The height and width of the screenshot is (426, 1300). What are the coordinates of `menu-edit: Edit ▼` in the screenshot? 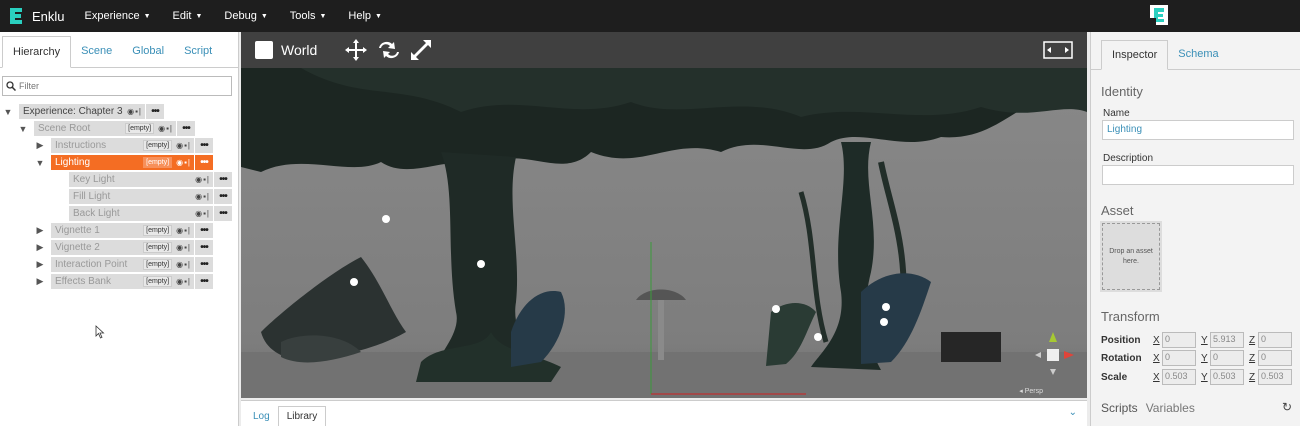 It's located at (188, 16).